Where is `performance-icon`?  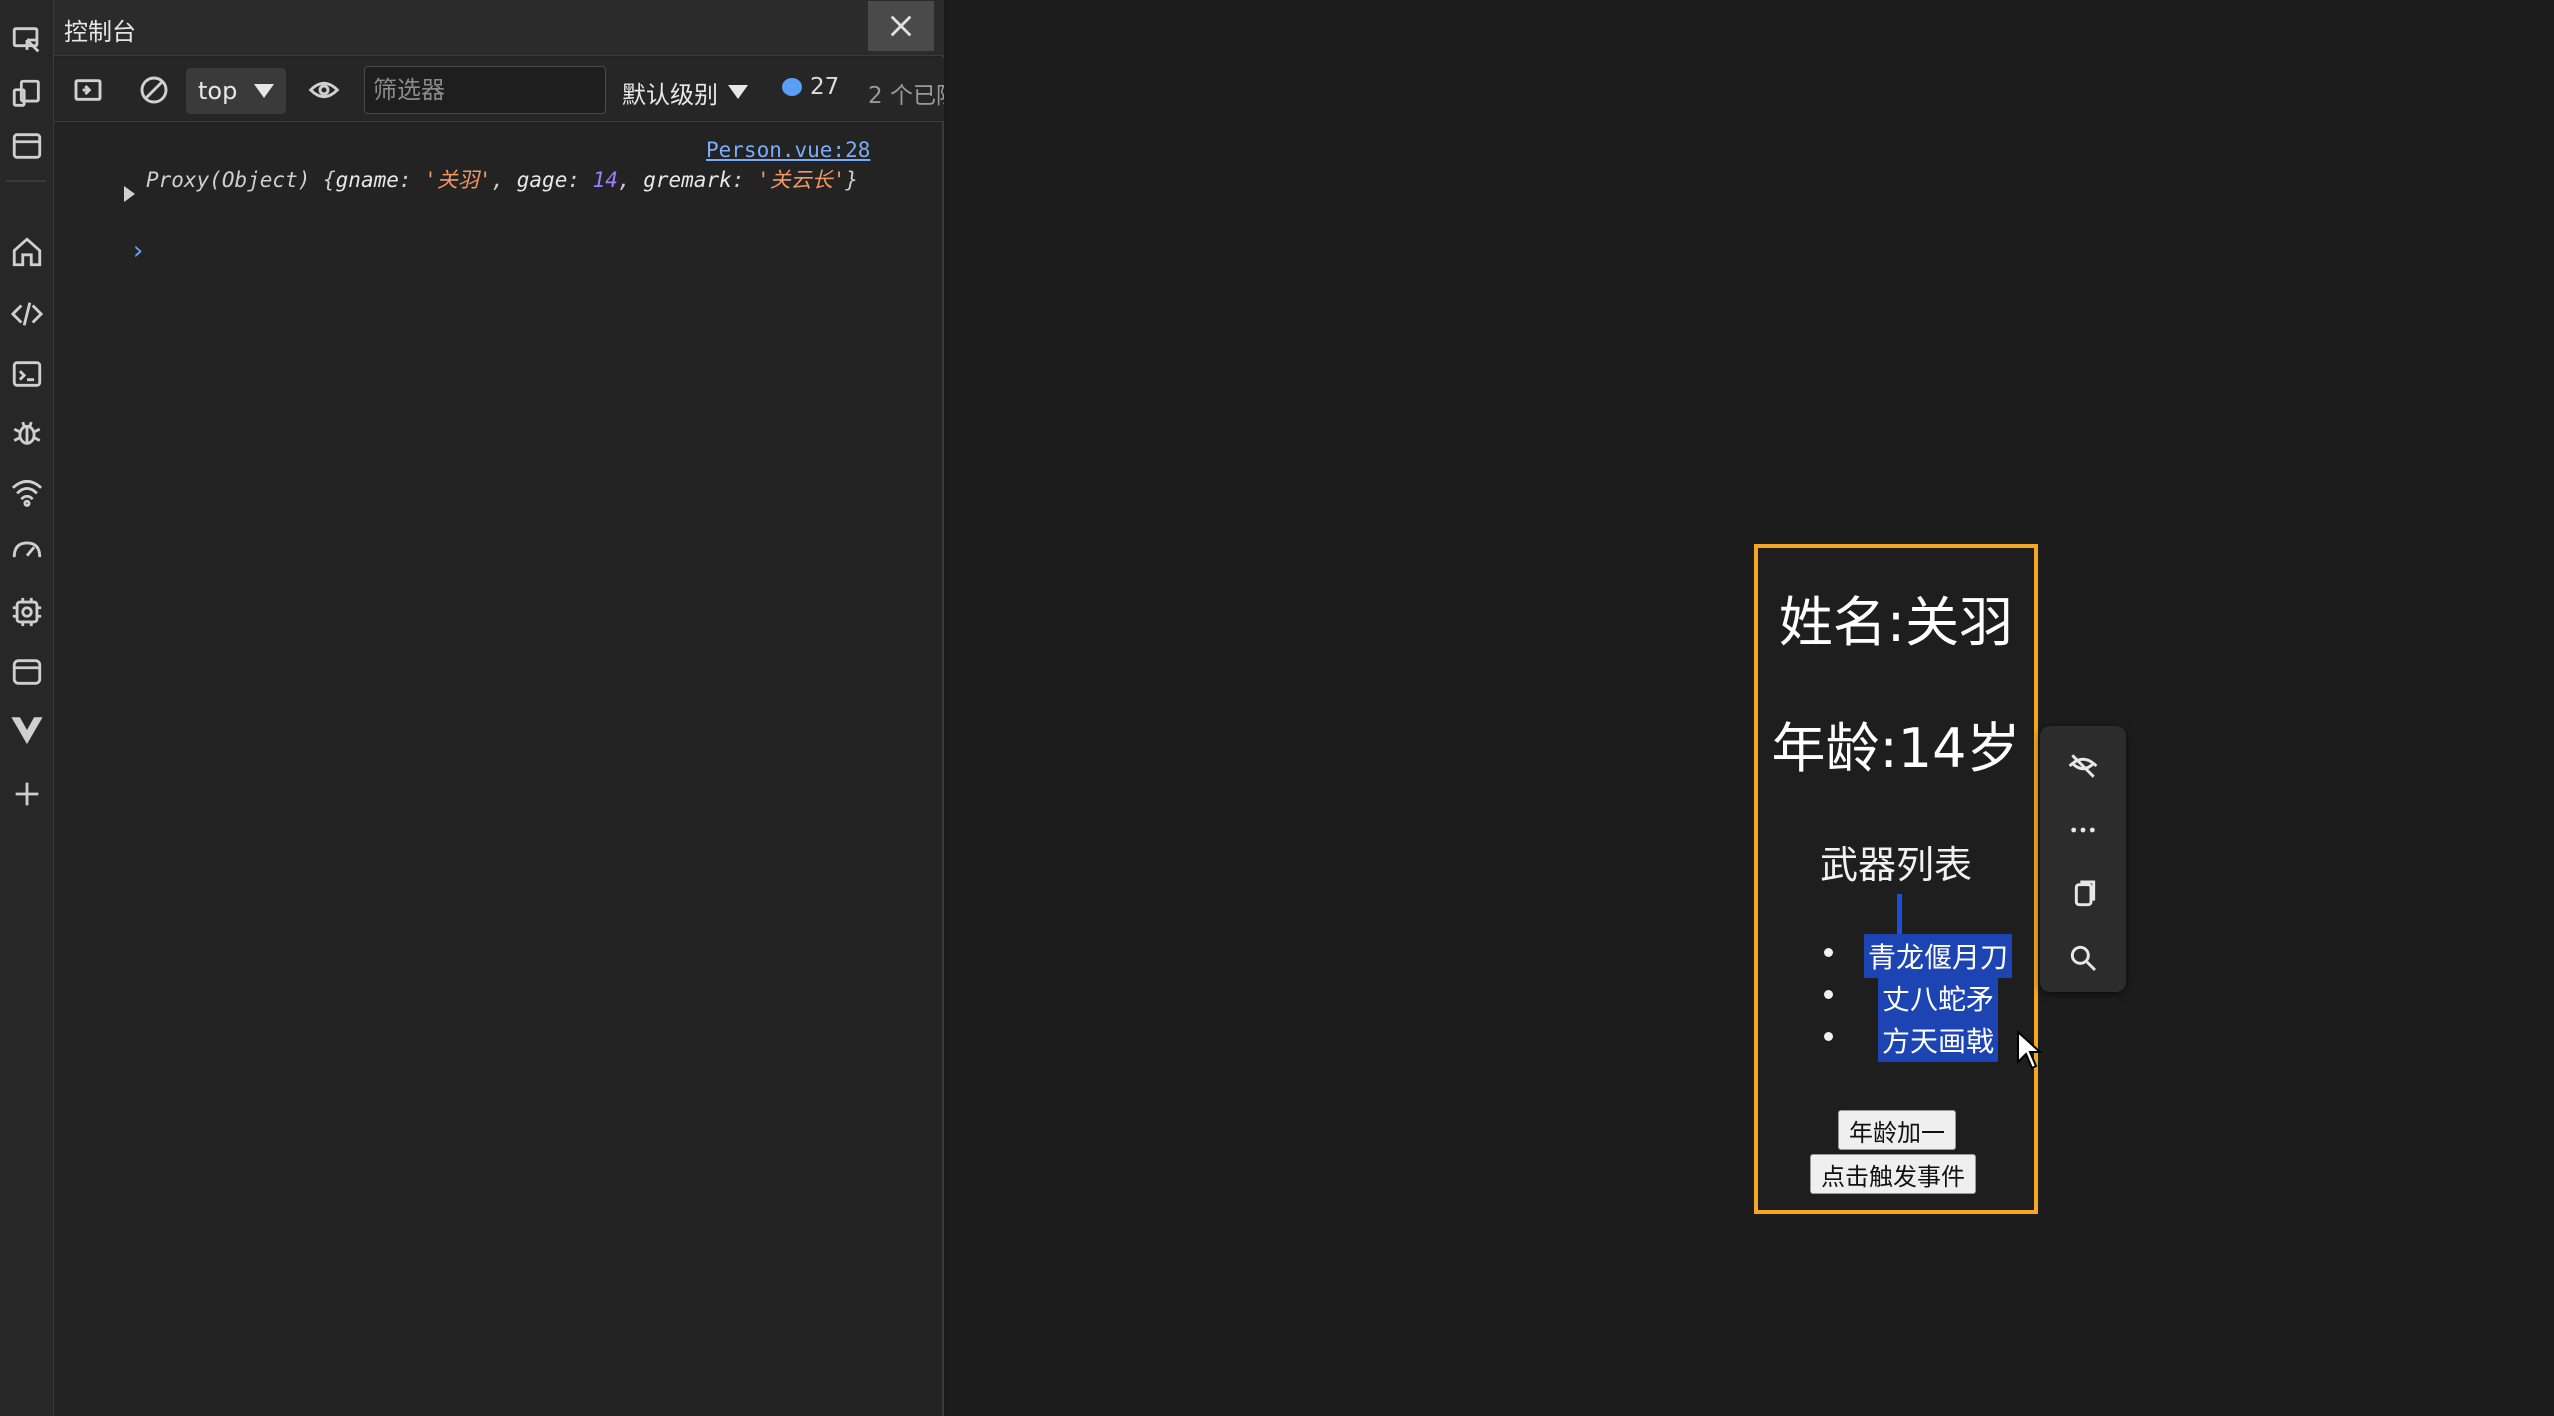 performance-icon is located at coordinates (27, 550).